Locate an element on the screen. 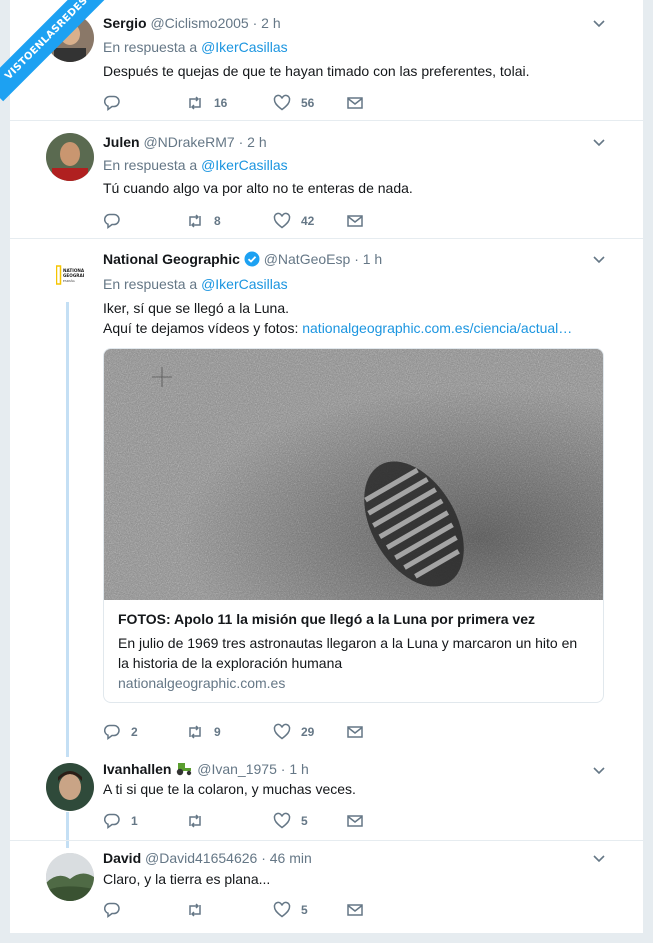 This screenshot has width=653, height=943. tweet-header: Julen @NDrakeRM7 · 2 h is located at coordinates (185, 142).